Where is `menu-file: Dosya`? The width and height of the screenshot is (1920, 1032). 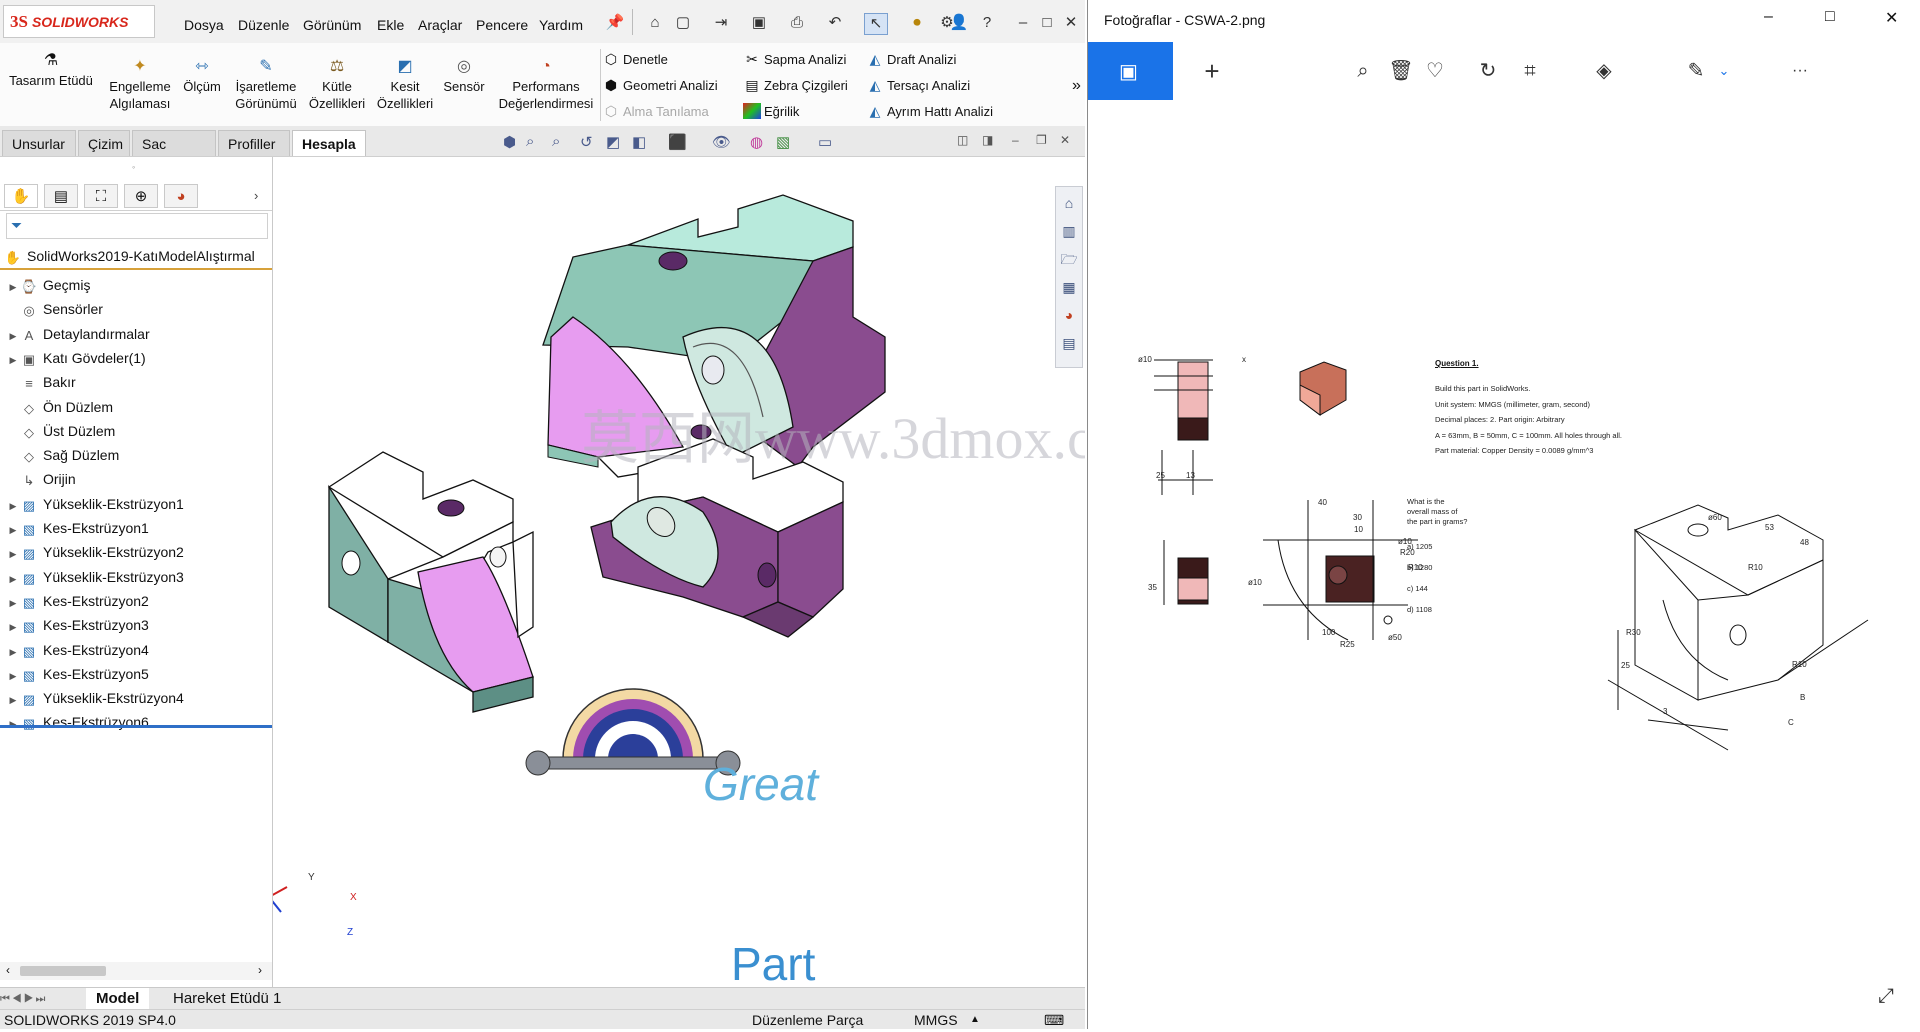 menu-file: Dosya is located at coordinates (204, 25).